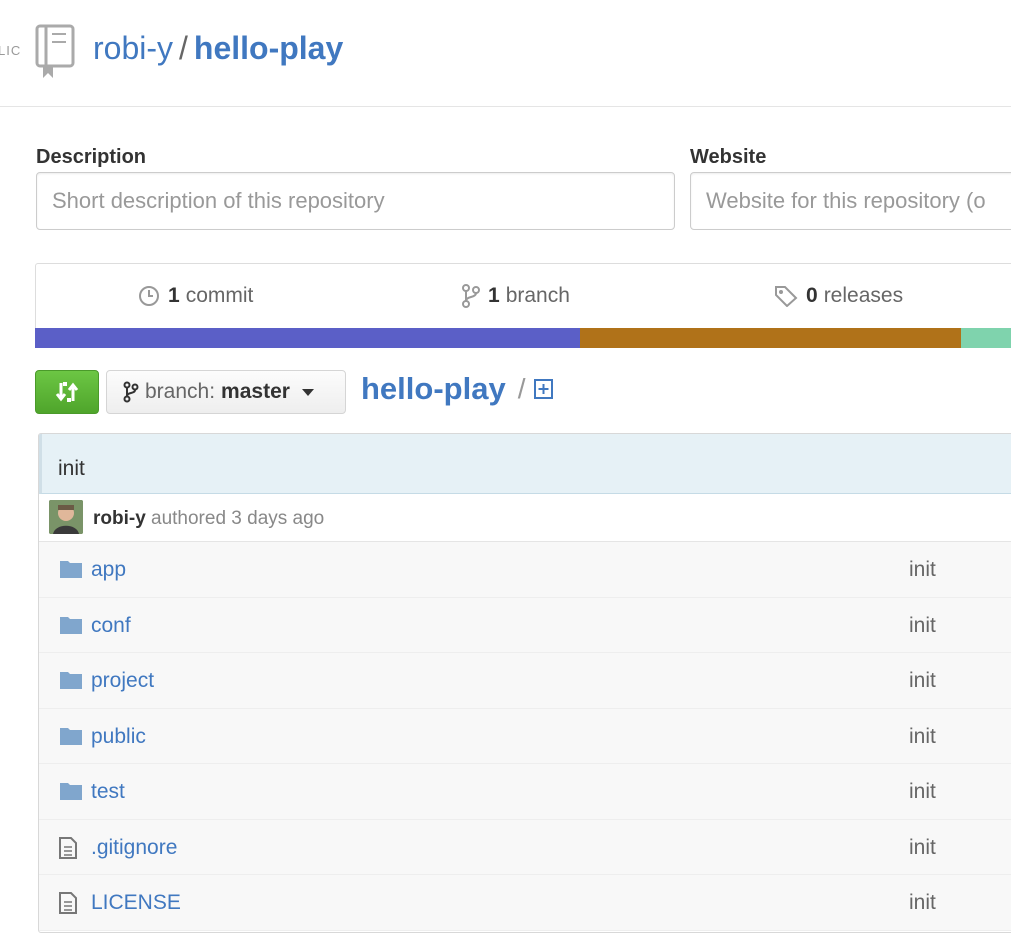  What do you see at coordinates (537, 295) in the screenshot?
I see `branch-label: branch` at bounding box center [537, 295].